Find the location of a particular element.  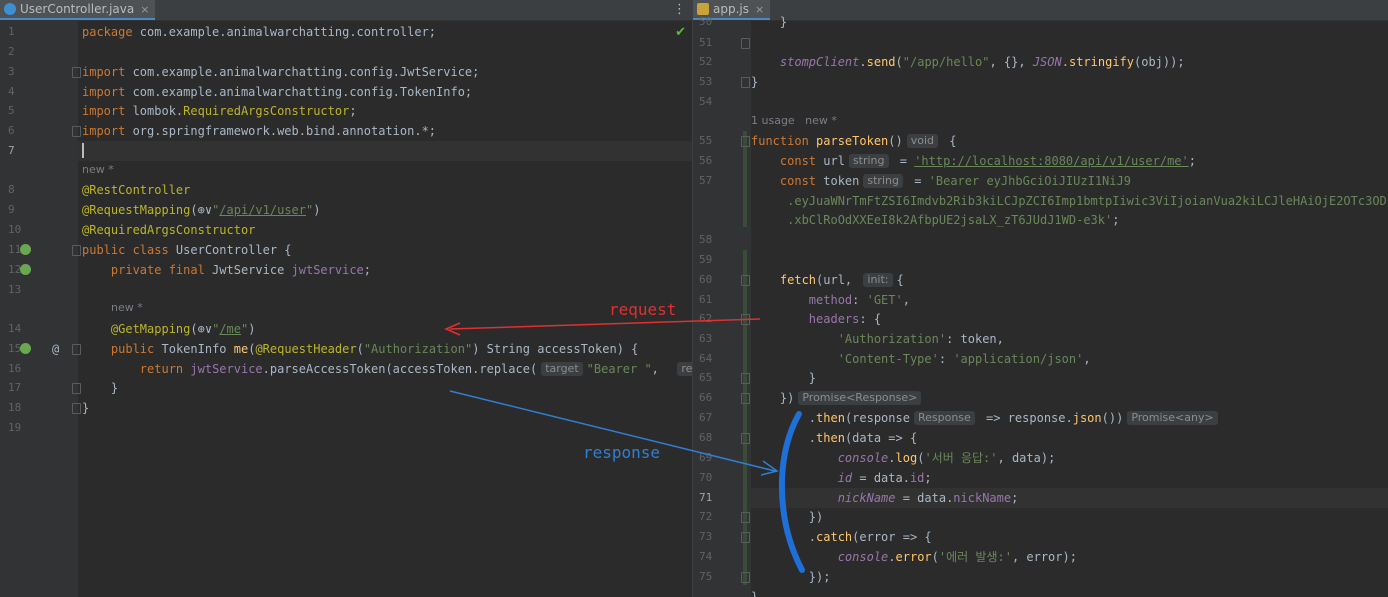

line-number: 75 is located at coordinates (705, 577).